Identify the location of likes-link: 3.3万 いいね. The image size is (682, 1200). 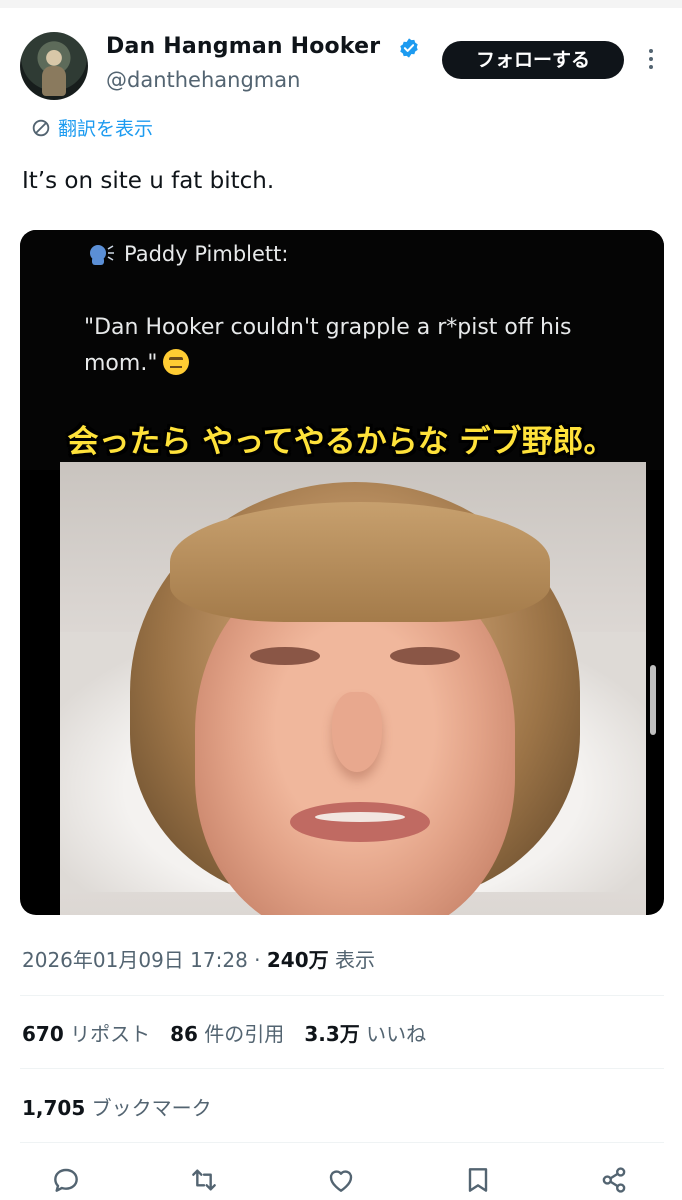
(365, 1034).